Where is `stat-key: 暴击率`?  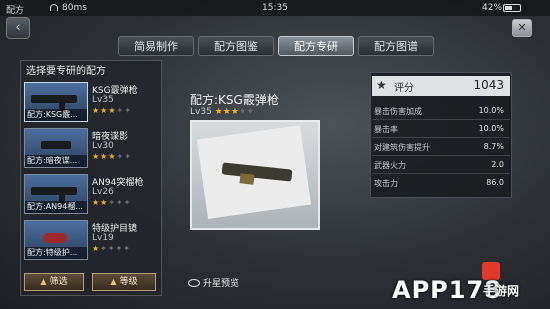
stat-key: 暴击率 is located at coordinates (386, 129).